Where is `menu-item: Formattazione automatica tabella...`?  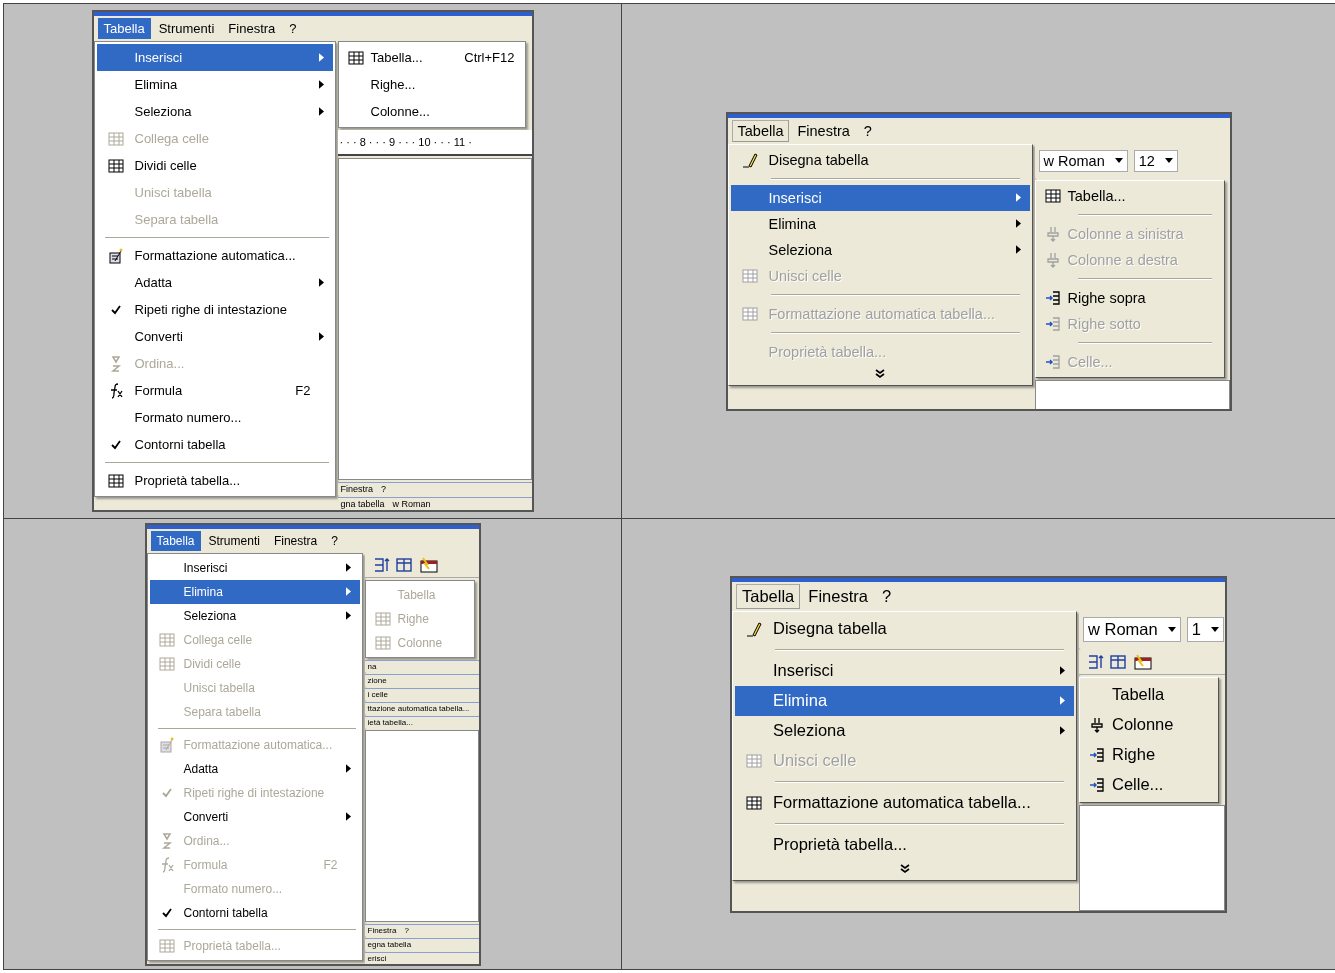 menu-item: Formattazione automatica tabella... is located at coordinates (904, 802).